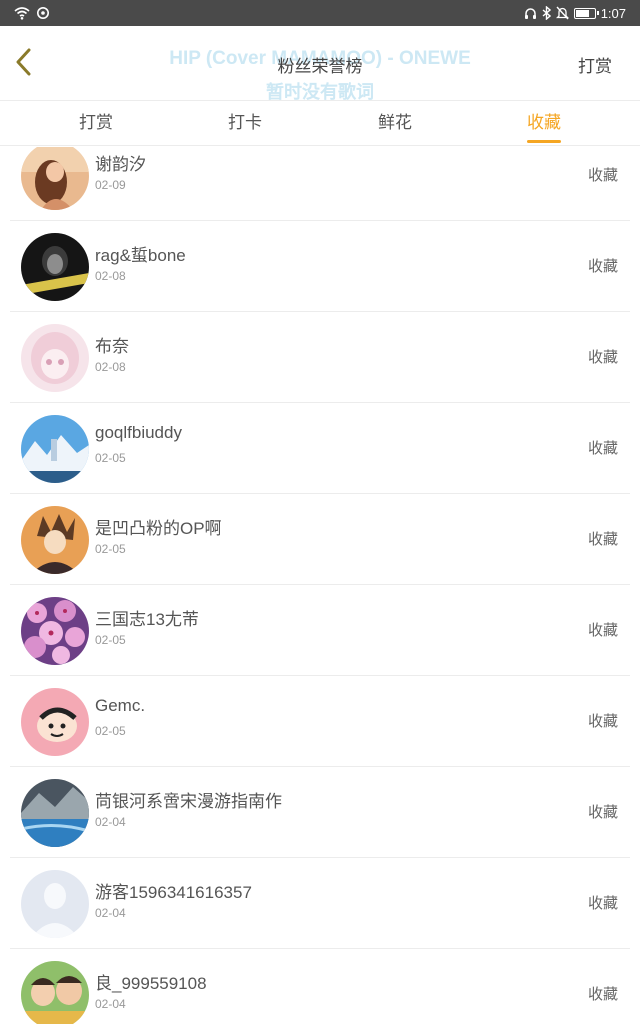 This screenshot has height=1024, width=640. What do you see at coordinates (140, 255) in the screenshot?
I see `fan-name: rag&蜇bone` at bounding box center [140, 255].